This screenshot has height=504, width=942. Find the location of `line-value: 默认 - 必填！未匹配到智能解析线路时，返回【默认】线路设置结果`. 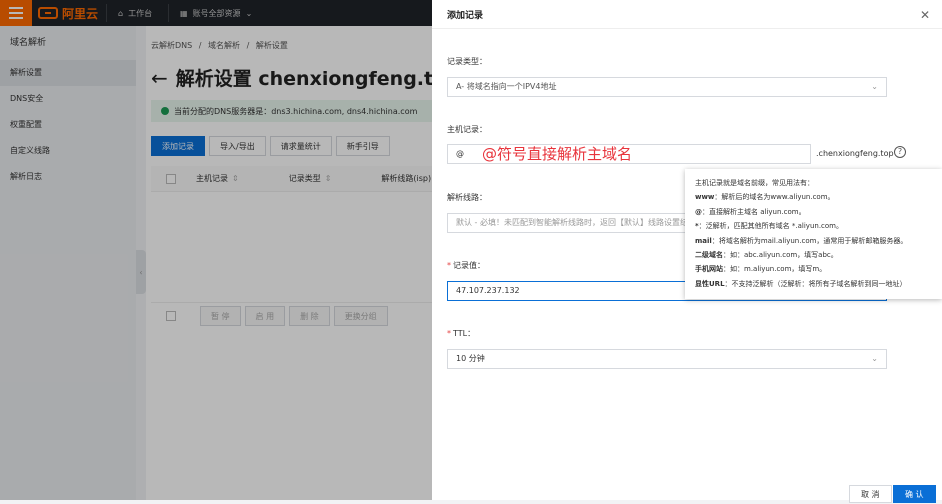

line-value: 默认 - 必填！未匹配到智能解析线路时，返回【默认】线路设置结果 is located at coordinates (576, 222).